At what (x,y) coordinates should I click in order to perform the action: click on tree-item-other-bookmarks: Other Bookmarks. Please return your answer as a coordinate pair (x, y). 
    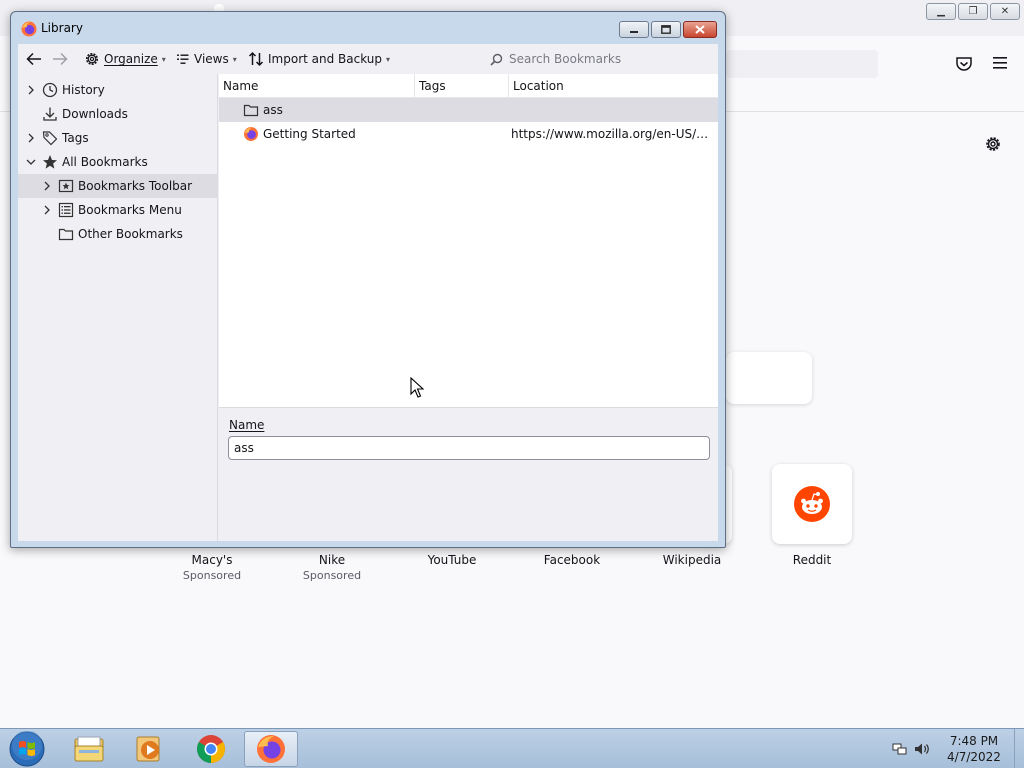
    Looking at the image, I should click on (117, 234).